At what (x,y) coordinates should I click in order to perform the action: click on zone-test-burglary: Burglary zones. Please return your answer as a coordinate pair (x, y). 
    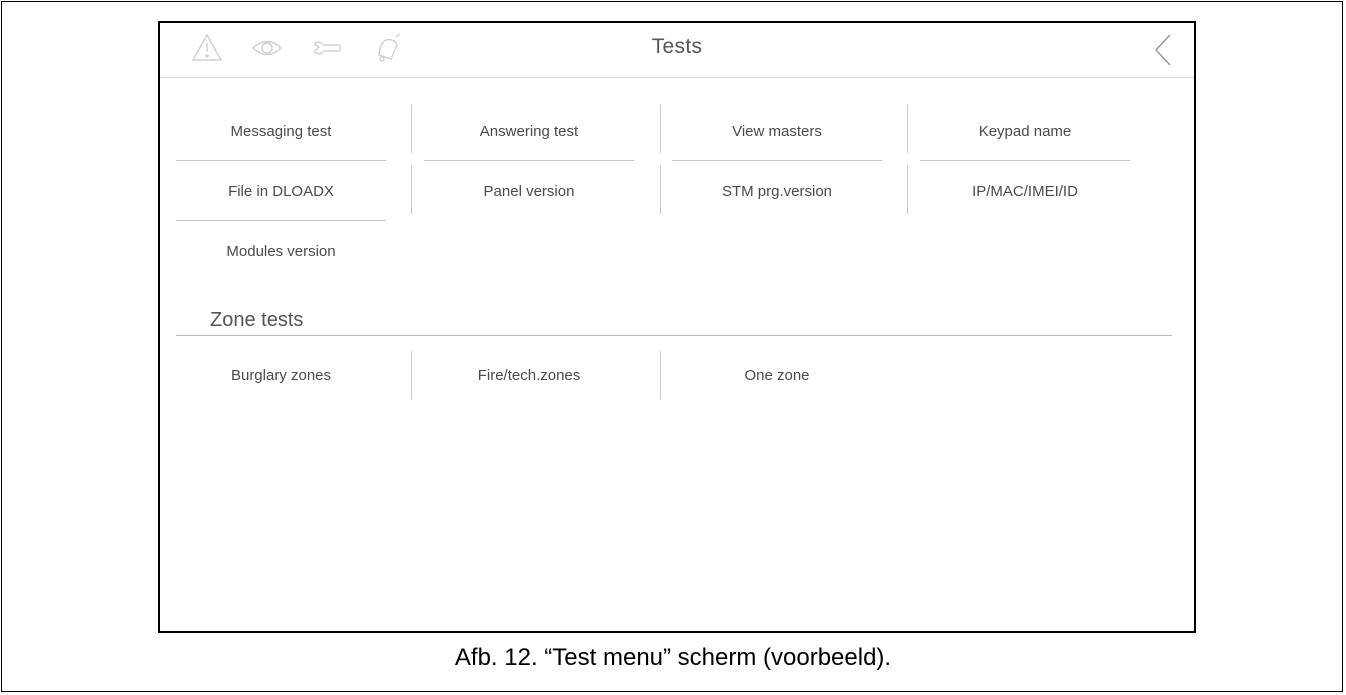
    Looking at the image, I should click on (281, 376).